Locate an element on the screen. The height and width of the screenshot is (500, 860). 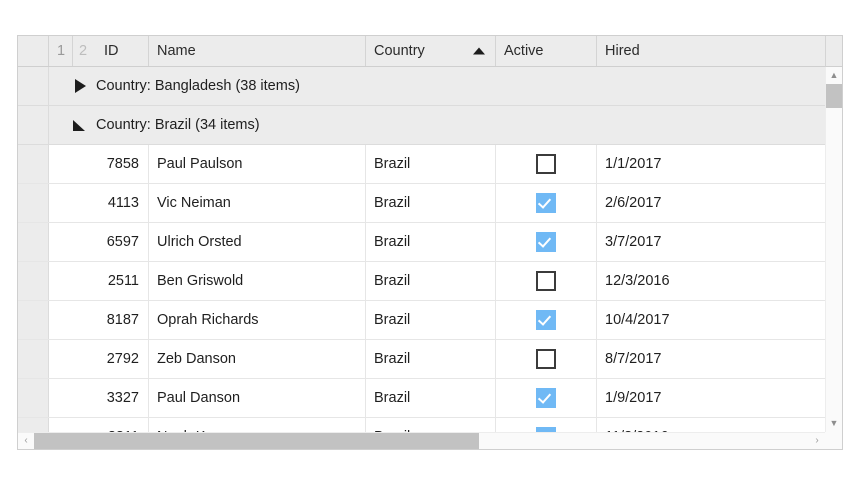
header-column-id: ID is located at coordinates (122, 51).